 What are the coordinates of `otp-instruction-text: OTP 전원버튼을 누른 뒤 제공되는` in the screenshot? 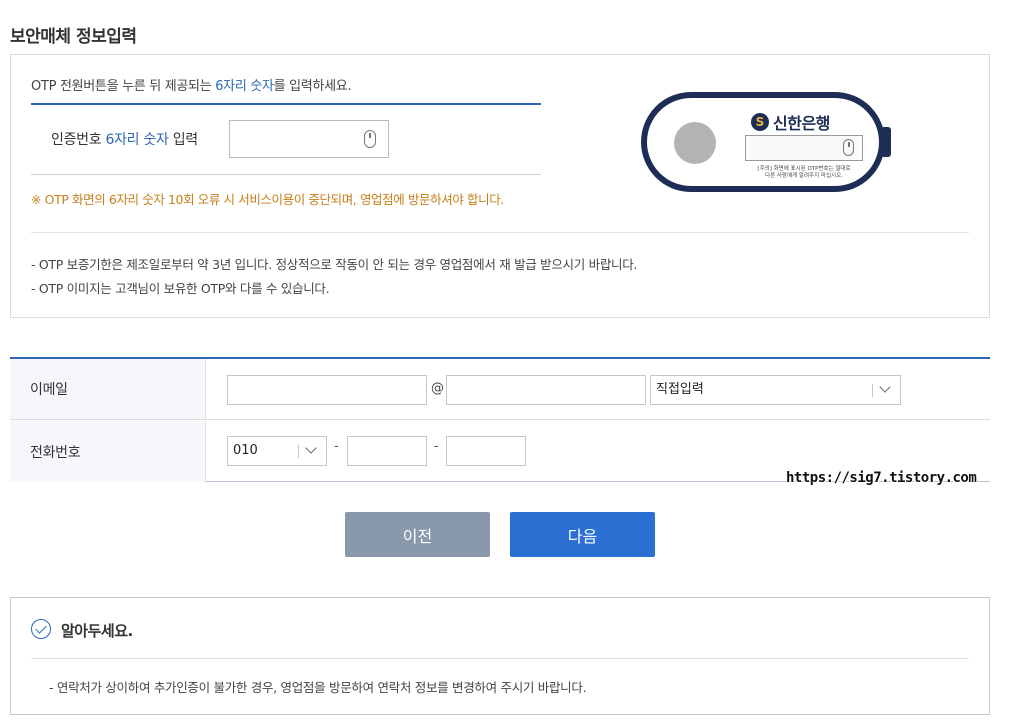 It's located at (123, 86).